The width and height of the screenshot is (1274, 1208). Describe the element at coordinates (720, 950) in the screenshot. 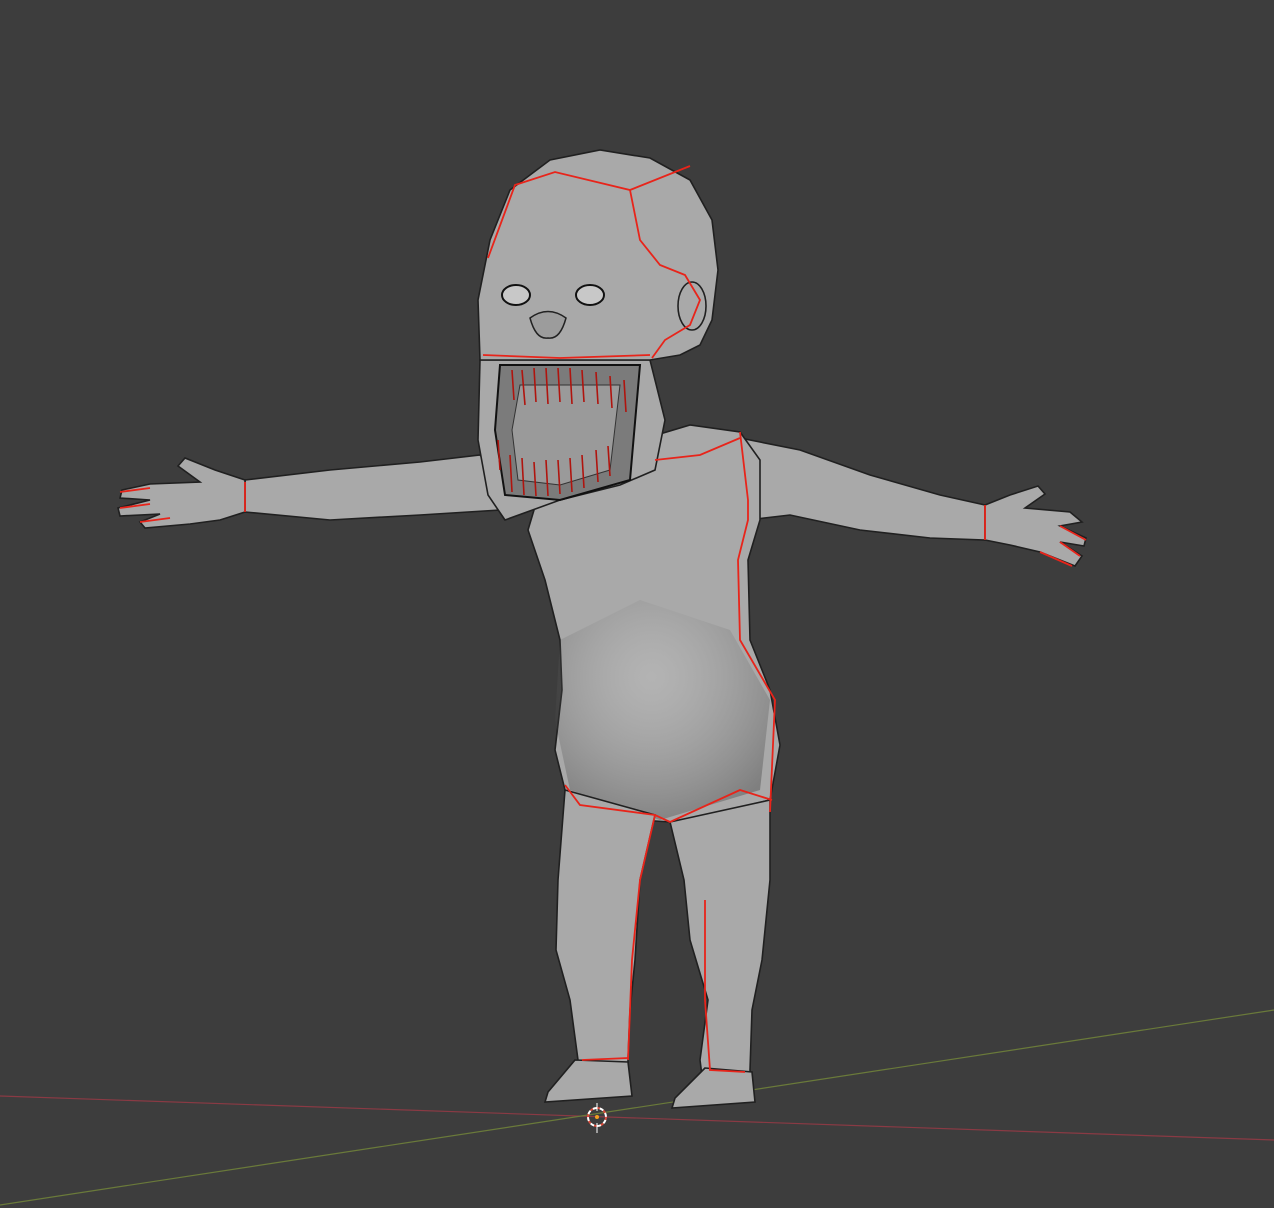

I see `right-leg` at that location.